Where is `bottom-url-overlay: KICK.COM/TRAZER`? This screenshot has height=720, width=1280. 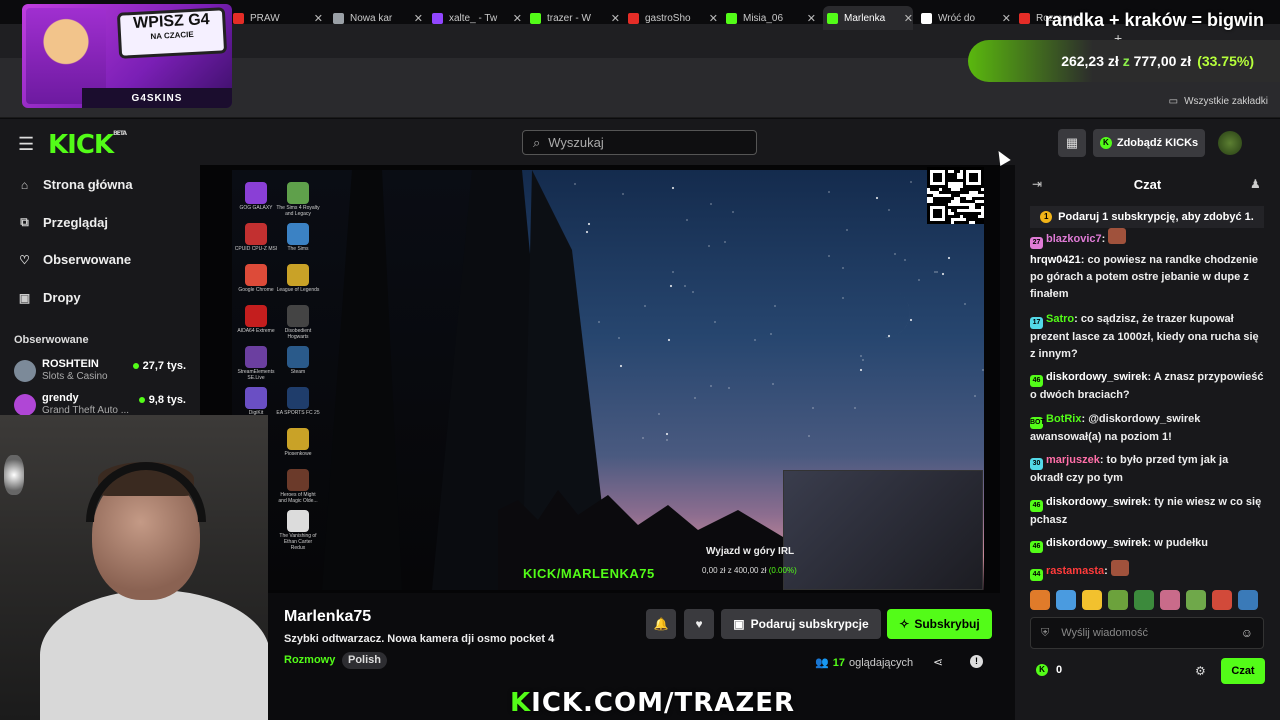 bottom-url-overlay: KICK.COM/TRAZER is located at coordinates (652, 703).